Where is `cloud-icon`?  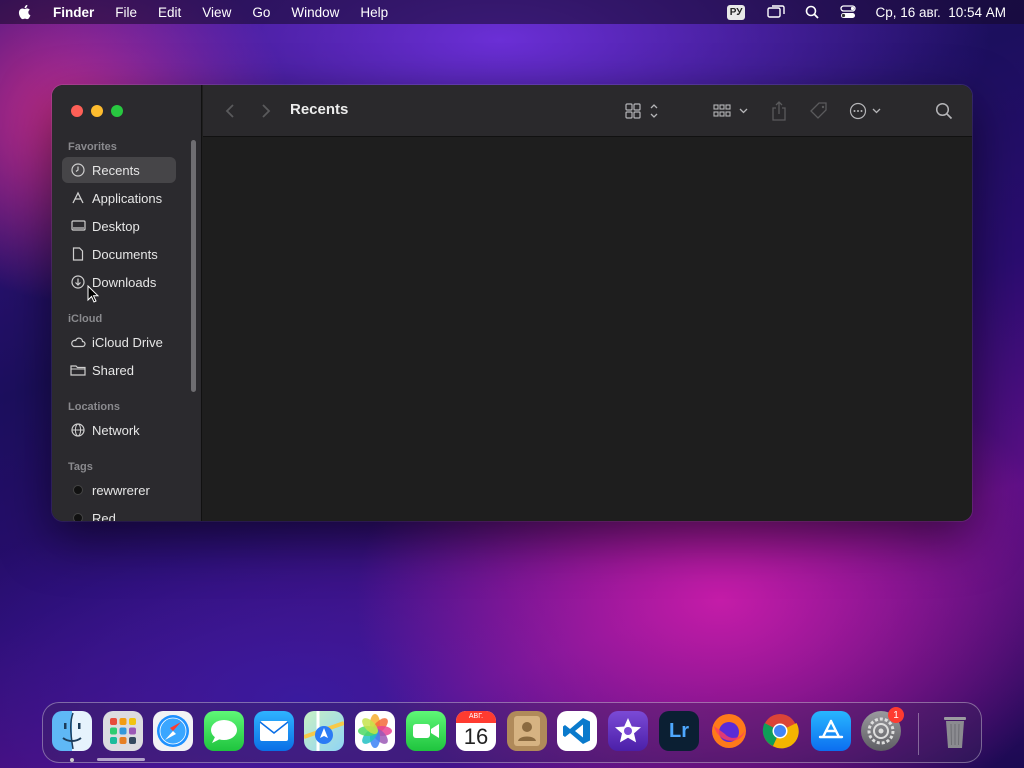 cloud-icon is located at coordinates (78, 342).